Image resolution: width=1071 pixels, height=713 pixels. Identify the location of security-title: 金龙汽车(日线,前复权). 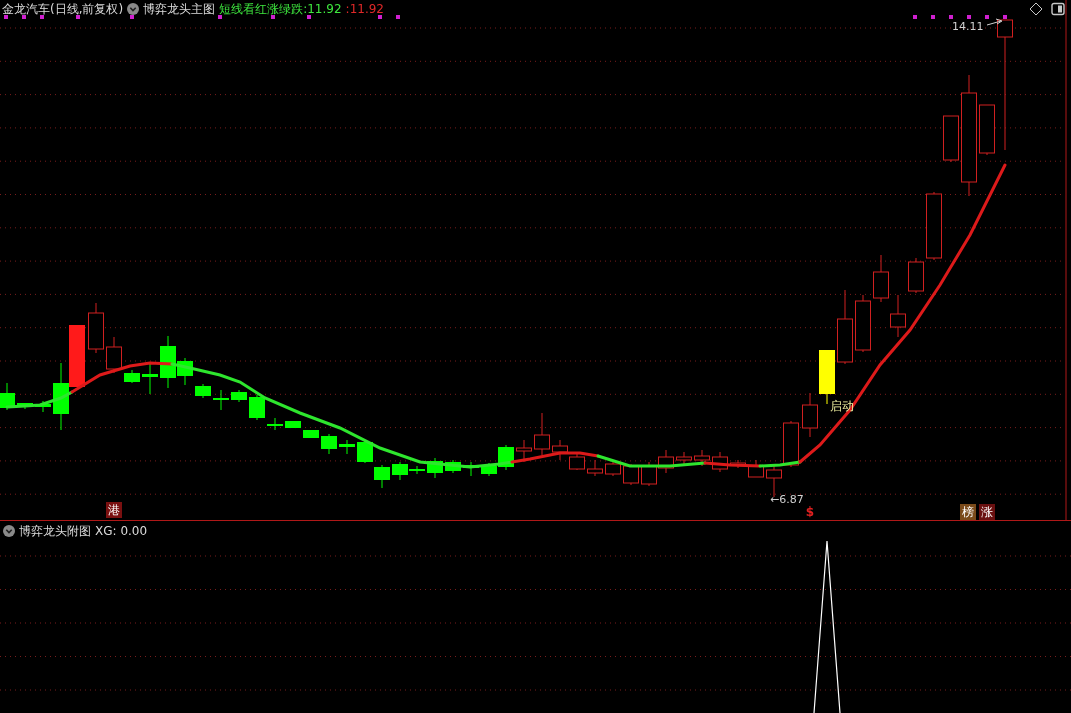
(63, 9).